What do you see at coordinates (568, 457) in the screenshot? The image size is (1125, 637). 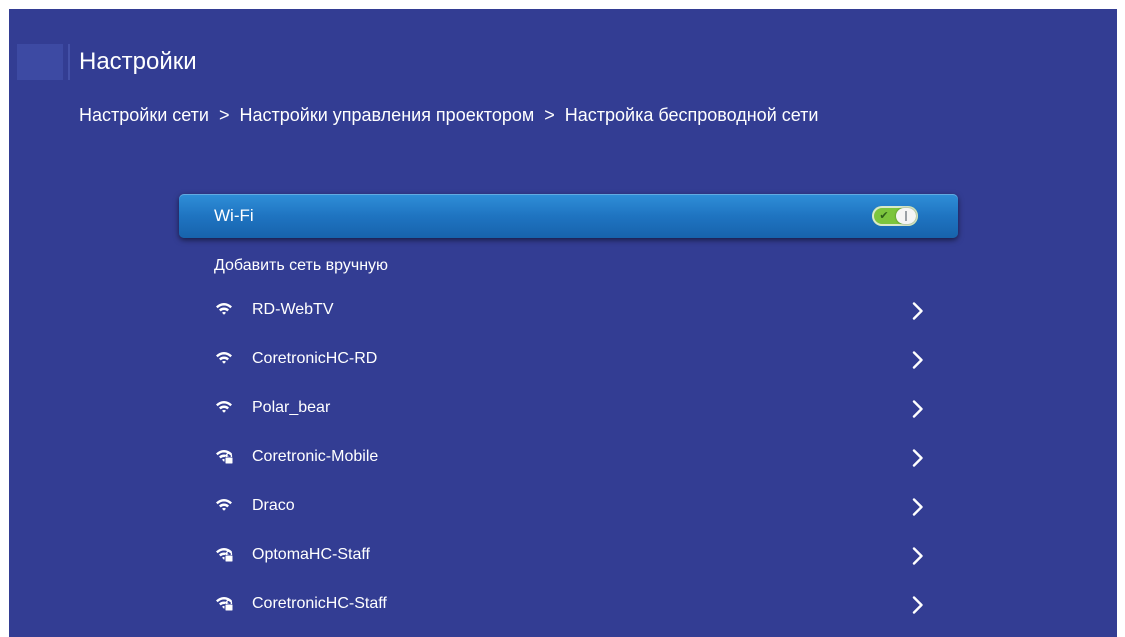 I see `network-item: Coretronic-Mobile` at bounding box center [568, 457].